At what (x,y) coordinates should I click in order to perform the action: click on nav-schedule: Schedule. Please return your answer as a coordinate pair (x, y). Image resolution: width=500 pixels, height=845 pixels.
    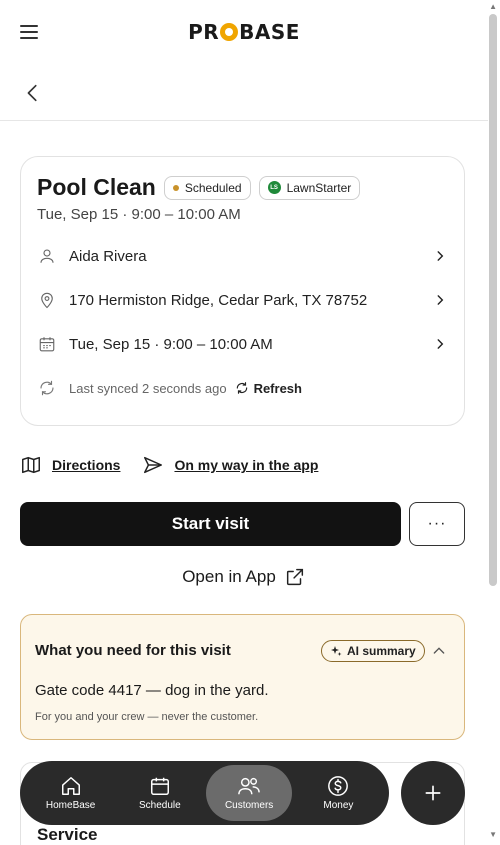
    Looking at the image, I should click on (160, 793).